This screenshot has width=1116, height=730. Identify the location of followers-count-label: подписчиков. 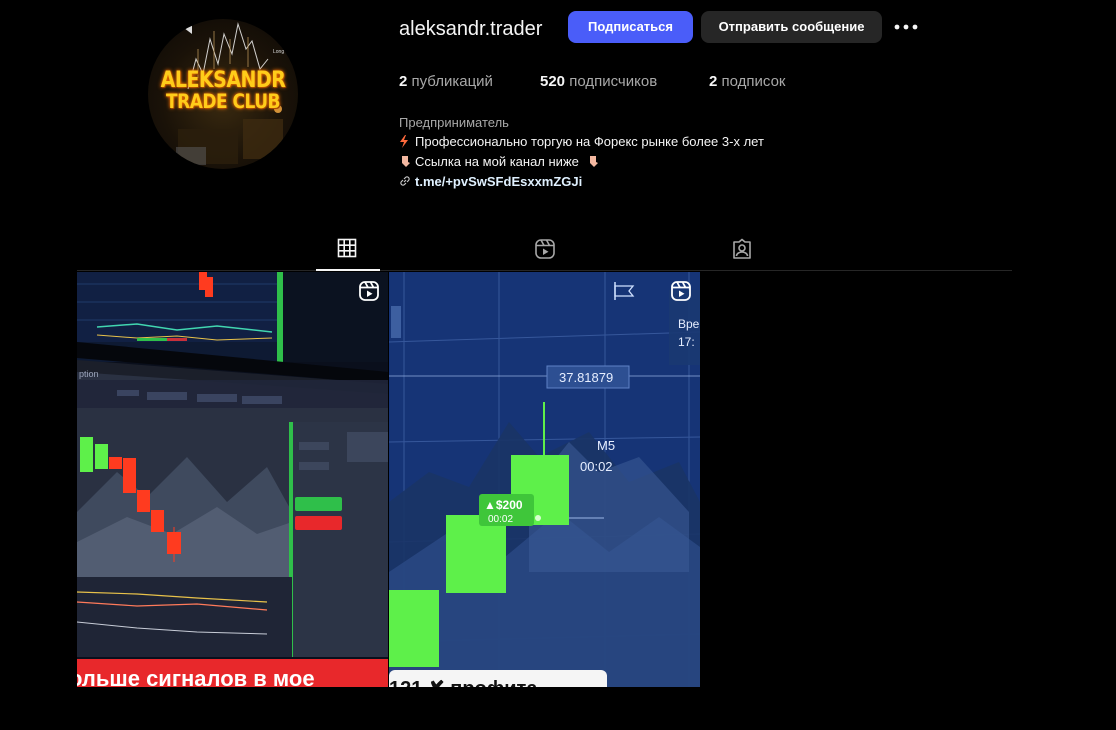
(613, 81).